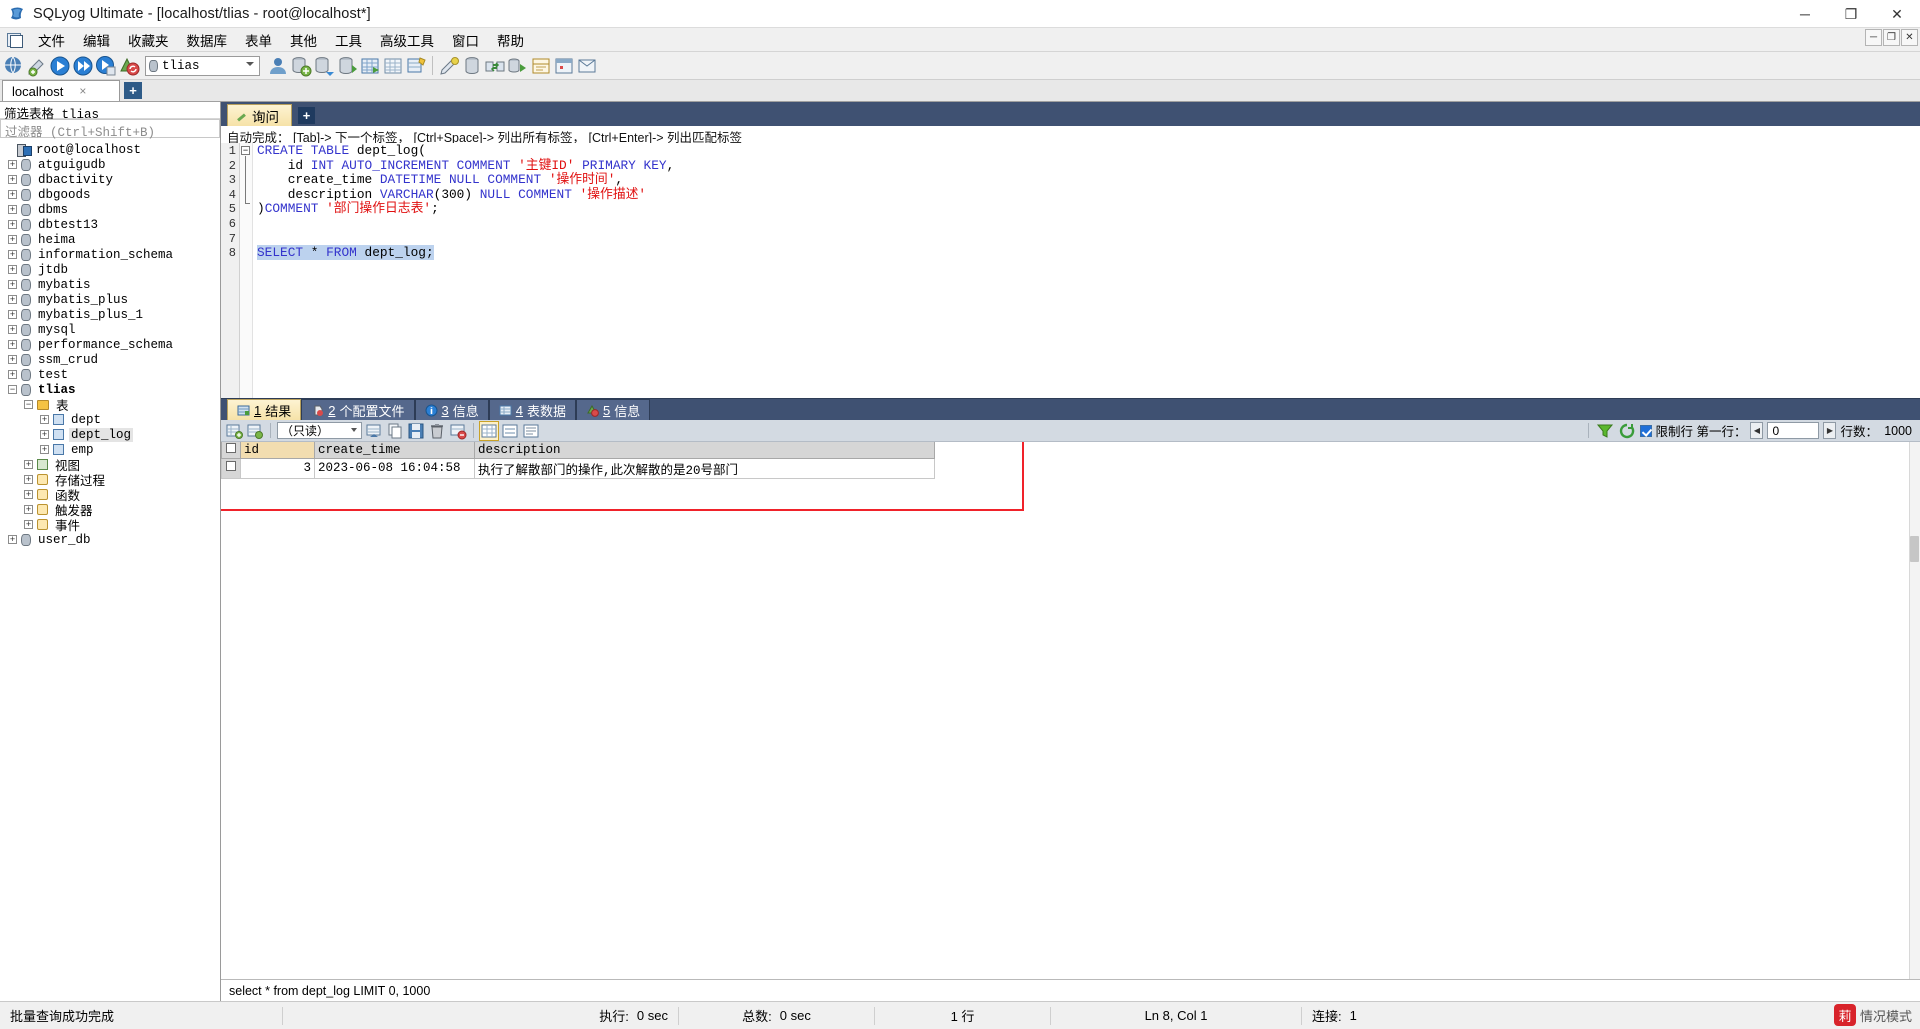 The image size is (1920, 1029). I want to click on scheduler-icon, so click(564, 66).